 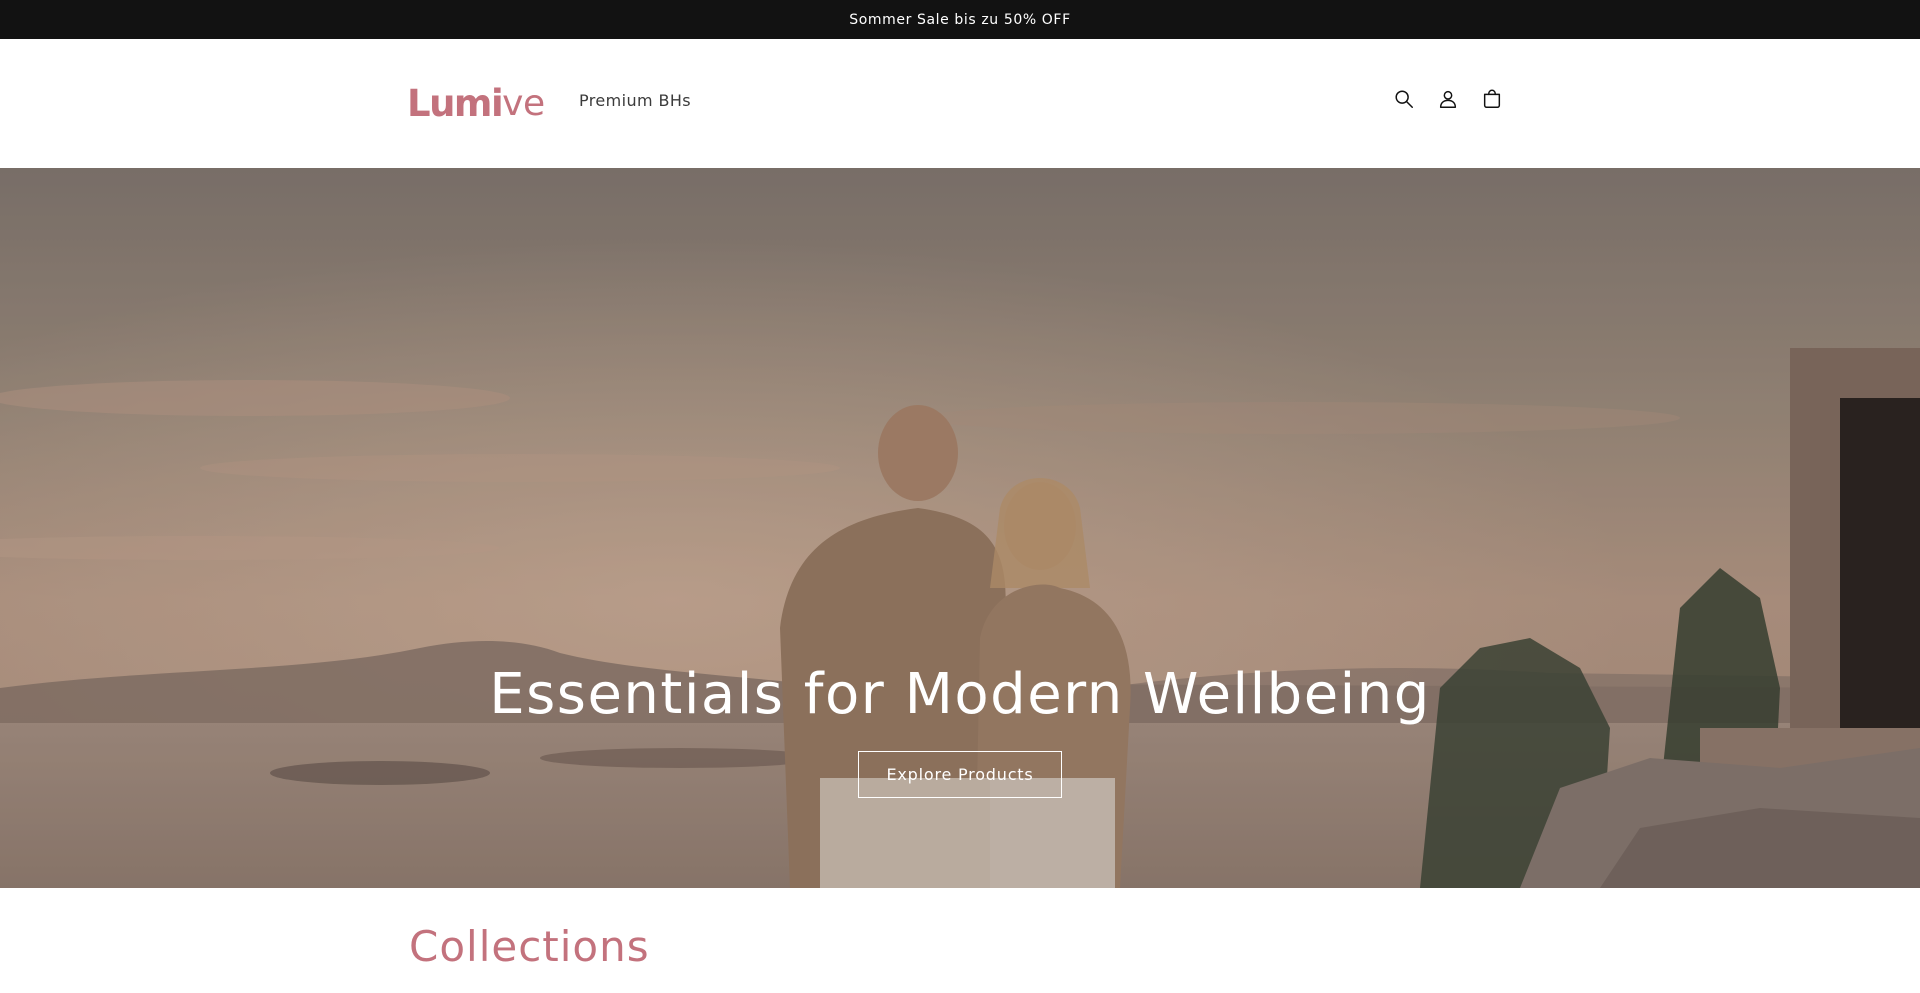 What do you see at coordinates (635, 100) in the screenshot?
I see `nav-link-premium-bhs: Premium BHs` at bounding box center [635, 100].